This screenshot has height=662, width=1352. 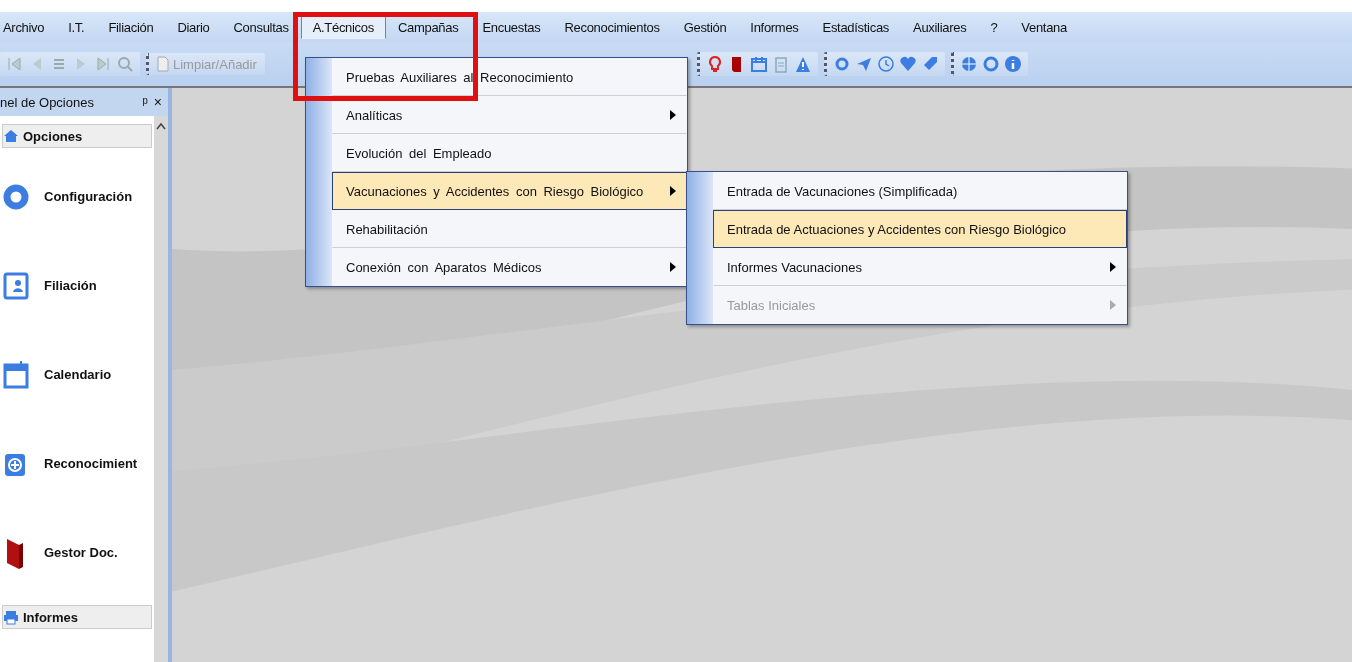 What do you see at coordinates (161, 389) in the screenshot?
I see `scrollbar` at bounding box center [161, 389].